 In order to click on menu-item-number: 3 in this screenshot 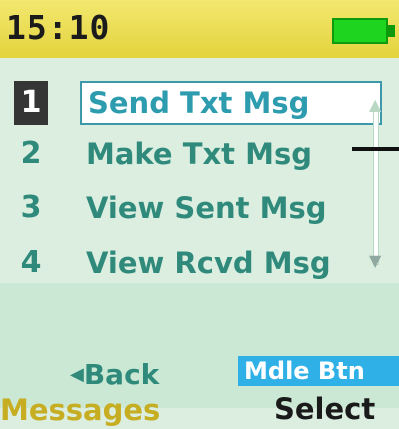, I will do `click(31, 207)`.